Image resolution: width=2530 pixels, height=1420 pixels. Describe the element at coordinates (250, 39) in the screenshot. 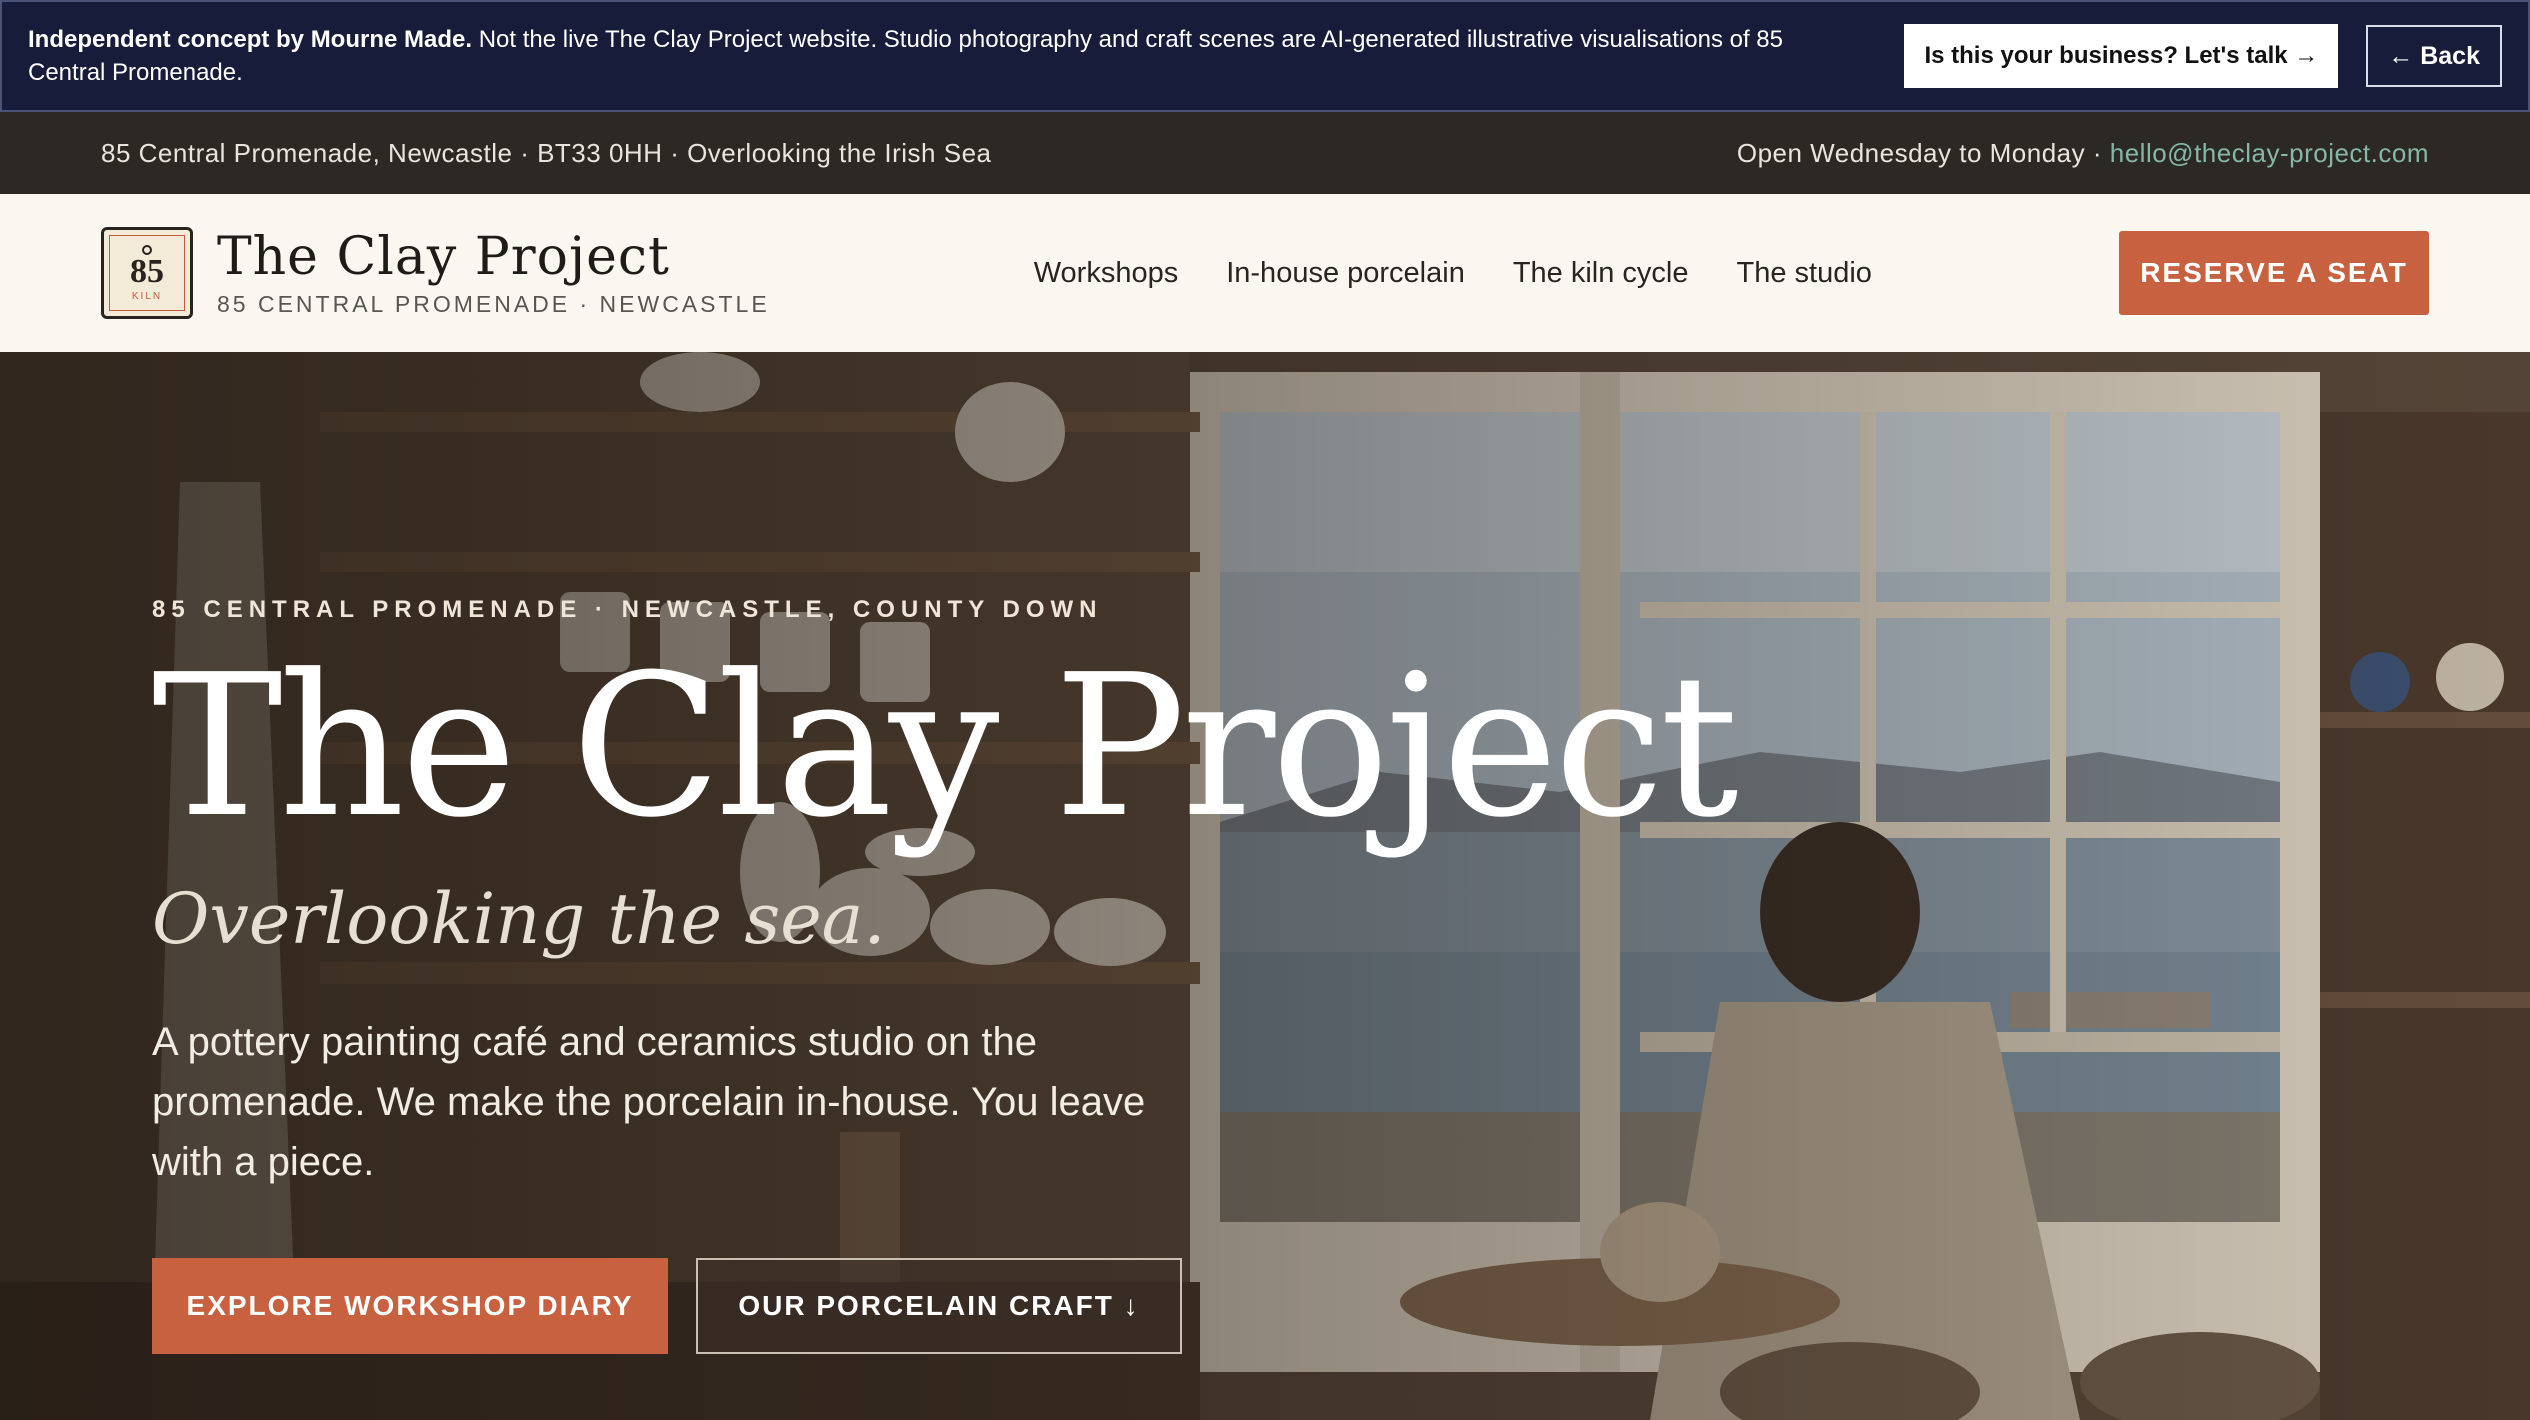

I see `concept-lead: Independent concept by Mourne Made.` at that location.